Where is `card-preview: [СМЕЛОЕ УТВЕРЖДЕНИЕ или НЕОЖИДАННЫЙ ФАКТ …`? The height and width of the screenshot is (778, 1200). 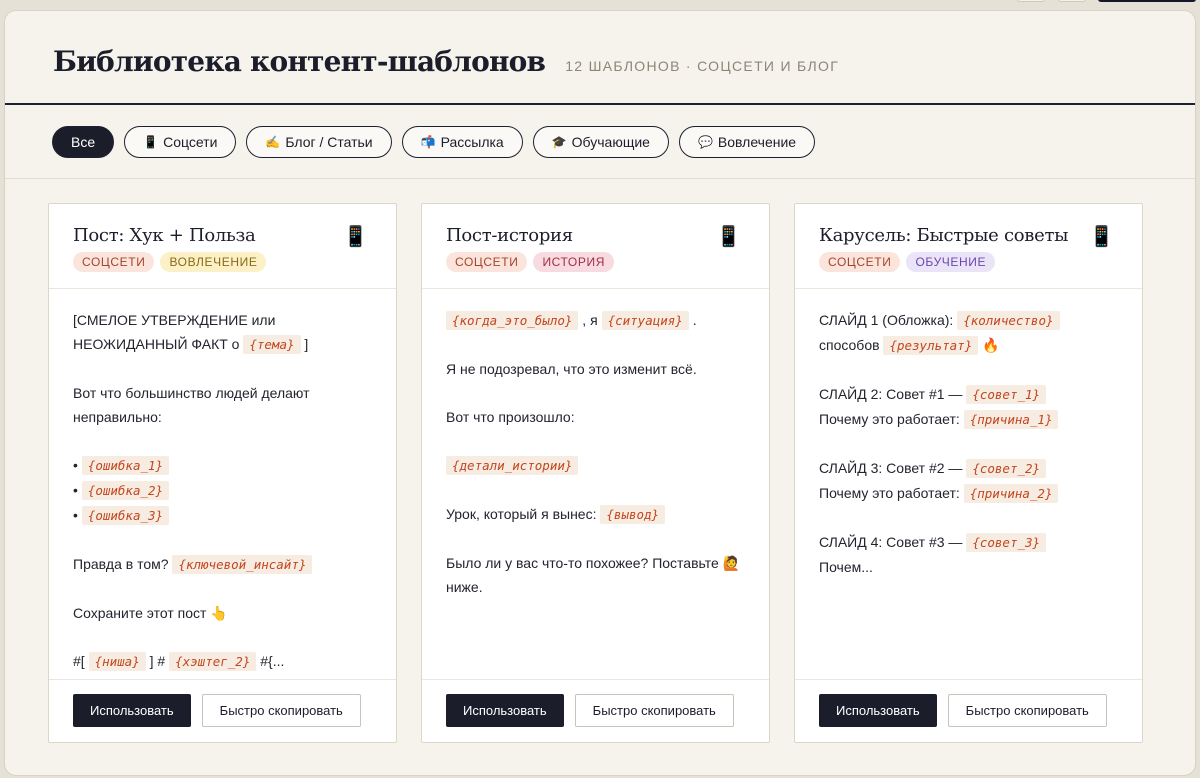 card-preview: [СМЕЛОЕ УТВЕРЖДЕНИЕ или НЕОЖИДАННЫЙ ФАКТ … is located at coordinates (222, 484).